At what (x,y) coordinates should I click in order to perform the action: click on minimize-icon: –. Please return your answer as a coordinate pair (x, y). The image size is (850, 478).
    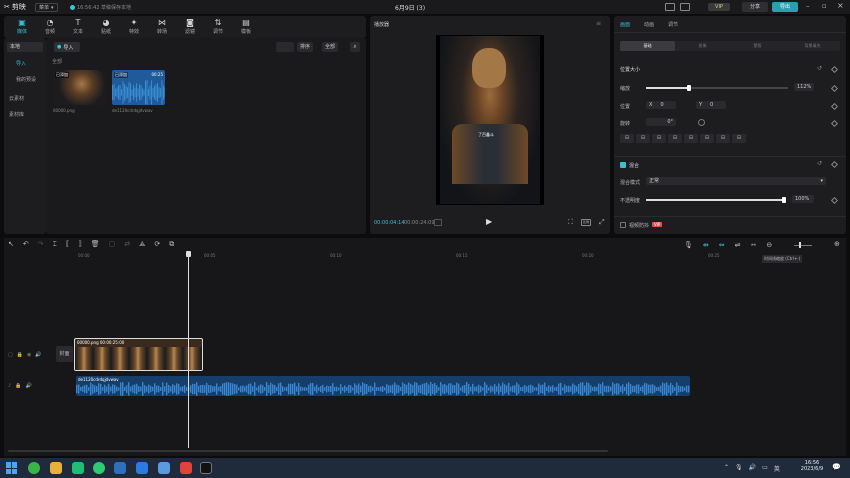
    Looking at the image, I should click on (808, 6).